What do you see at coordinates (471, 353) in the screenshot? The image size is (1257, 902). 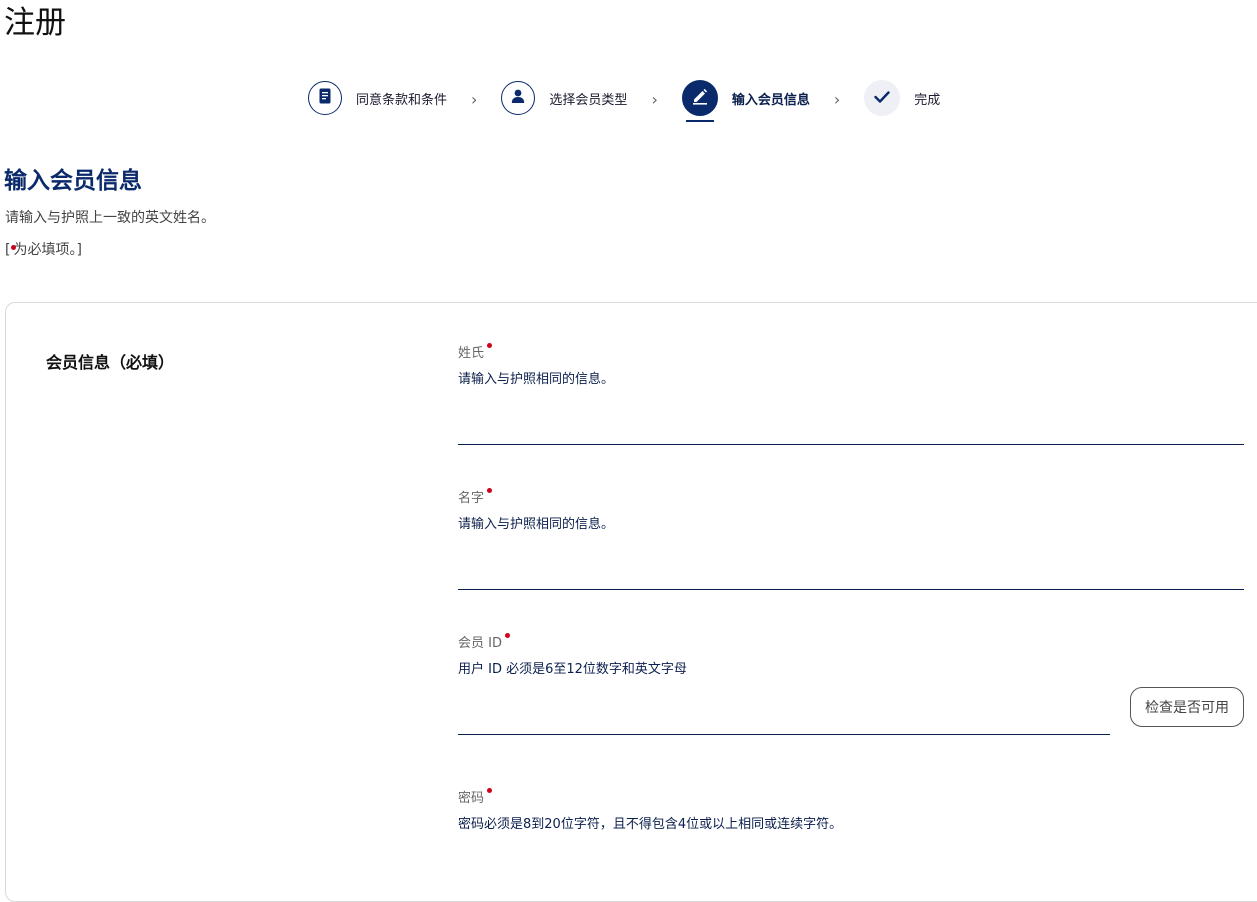 I see `last-name-label-text: 姓氏` at bounding box center [471, 353].